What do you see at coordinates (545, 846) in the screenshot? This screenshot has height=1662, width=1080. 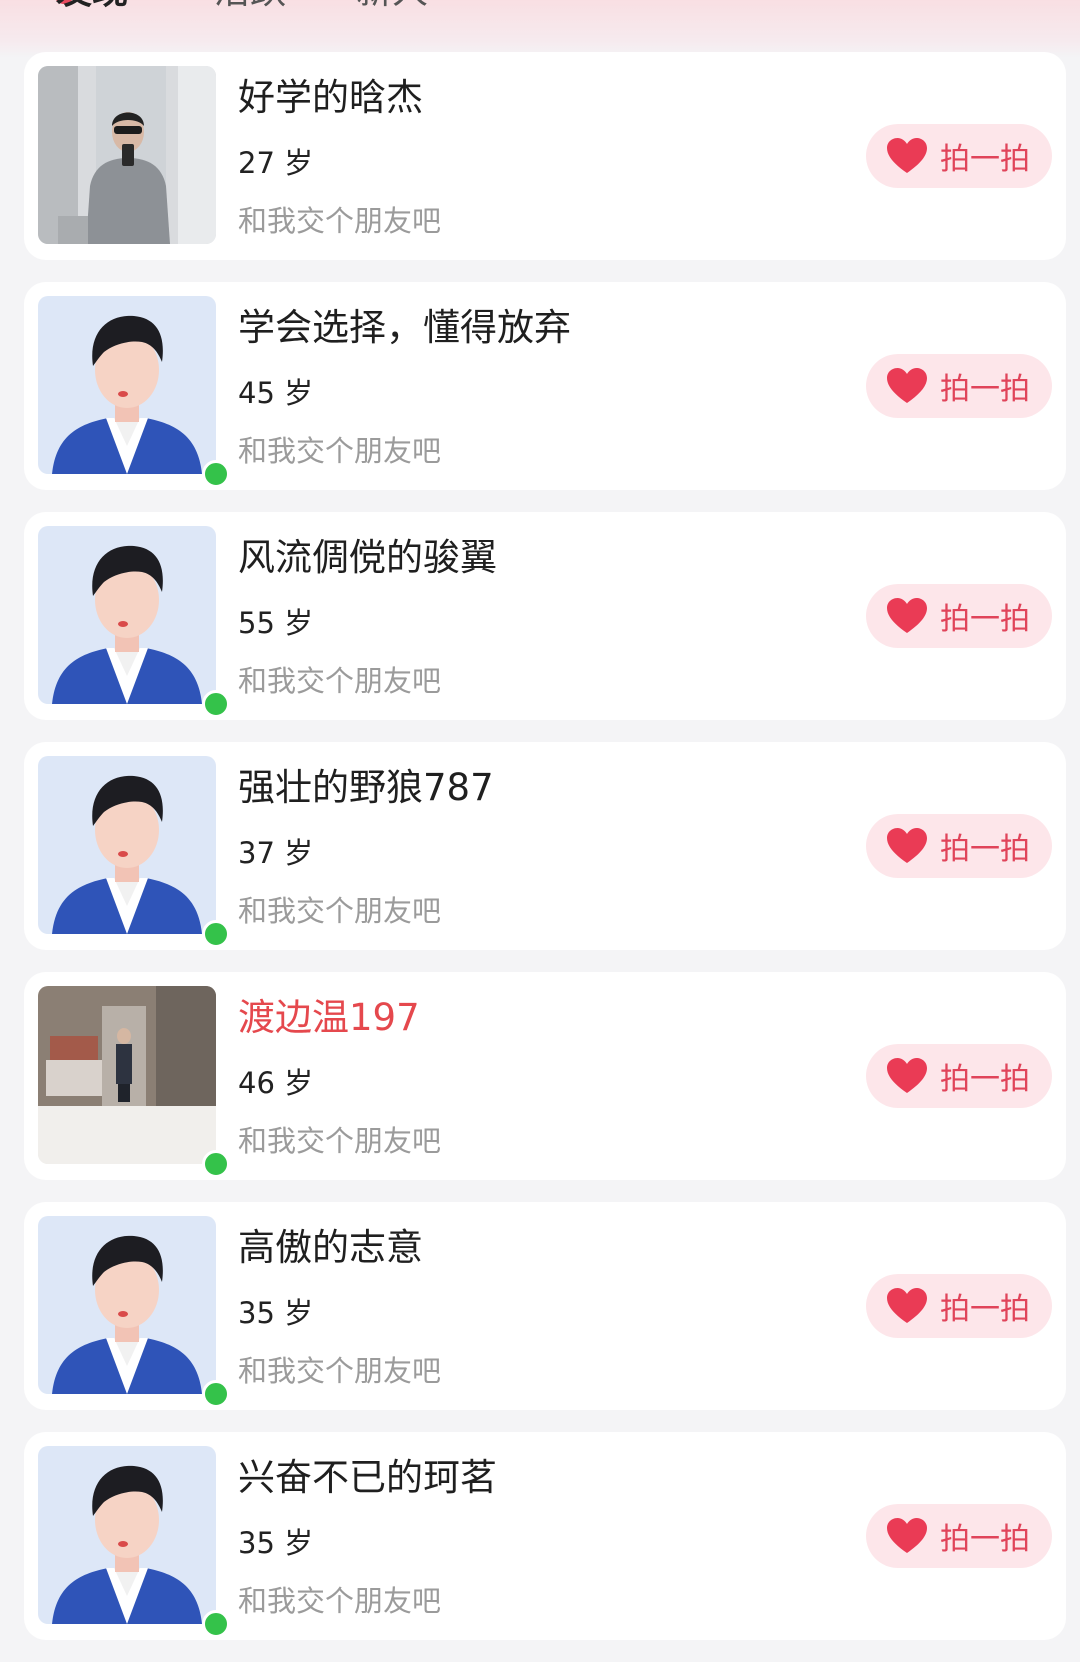 I see `user-card: 强壮的野狼787 37 岁 和我交个朋友吧 拍一拍` at bounding box center [545, 846].